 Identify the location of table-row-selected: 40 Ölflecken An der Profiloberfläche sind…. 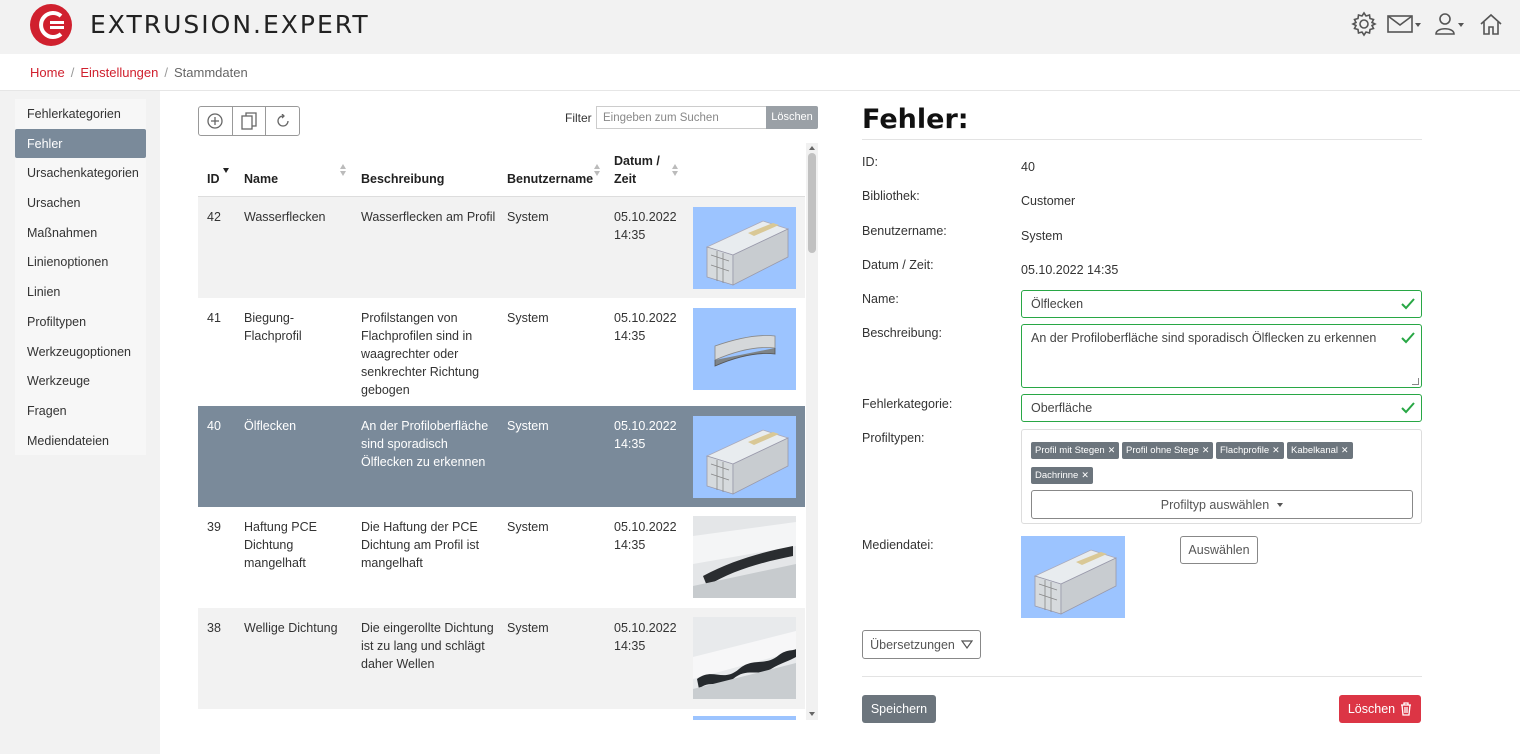
(501, 456).